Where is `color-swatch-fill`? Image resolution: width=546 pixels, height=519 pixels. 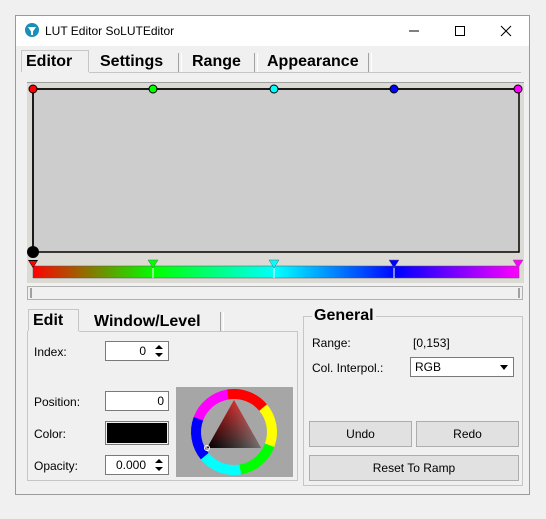 color-swatch-fill is located at coordinates (137, 433).